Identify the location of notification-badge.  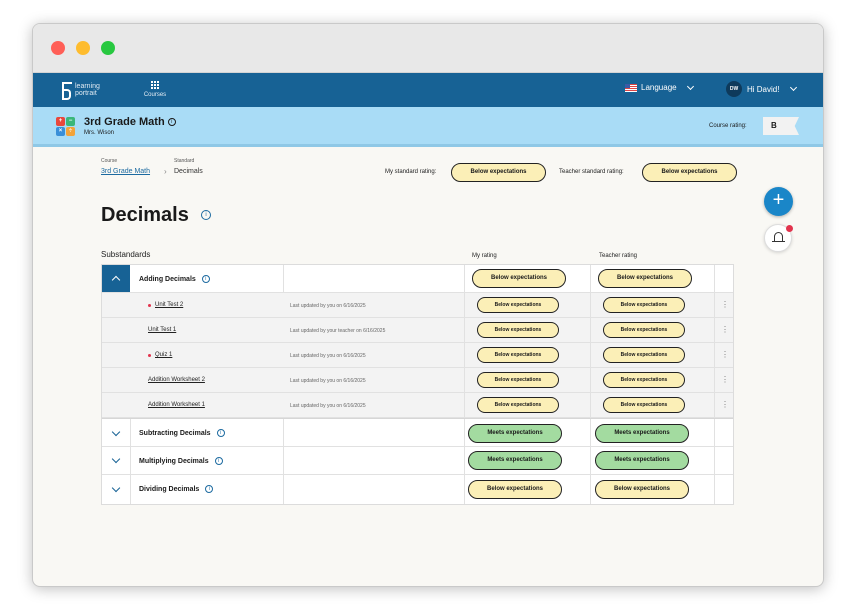
(789, 228).